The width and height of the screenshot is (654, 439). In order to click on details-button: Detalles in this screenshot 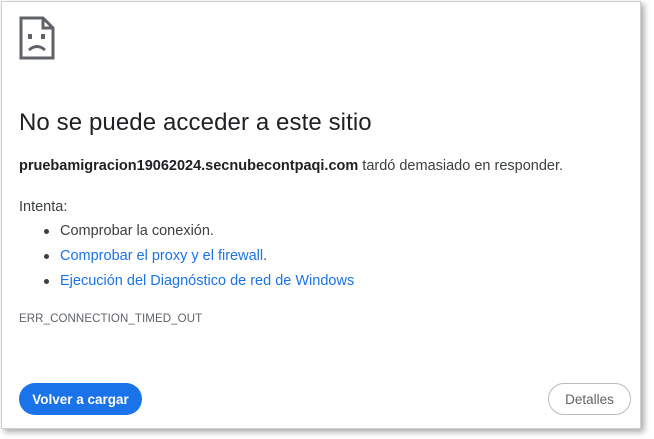, I will do `click(589, 399)`.